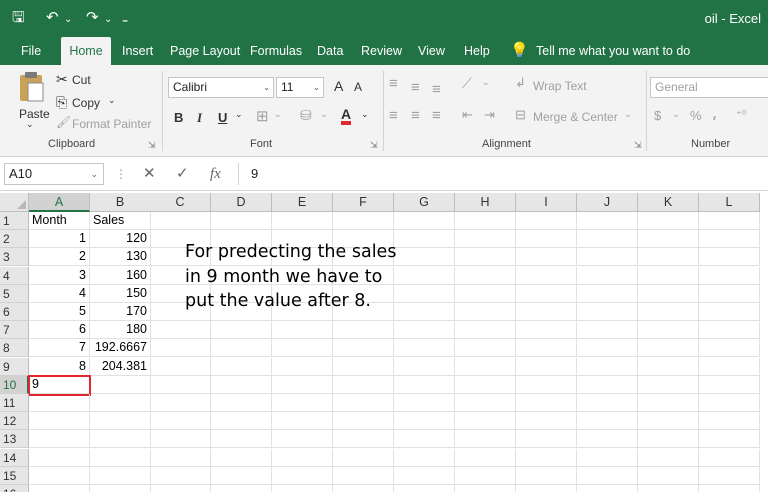  What do you see at coordinates (302, 475) in the screenshot?
I see `cell-e15` at bounding box center [302, 475].